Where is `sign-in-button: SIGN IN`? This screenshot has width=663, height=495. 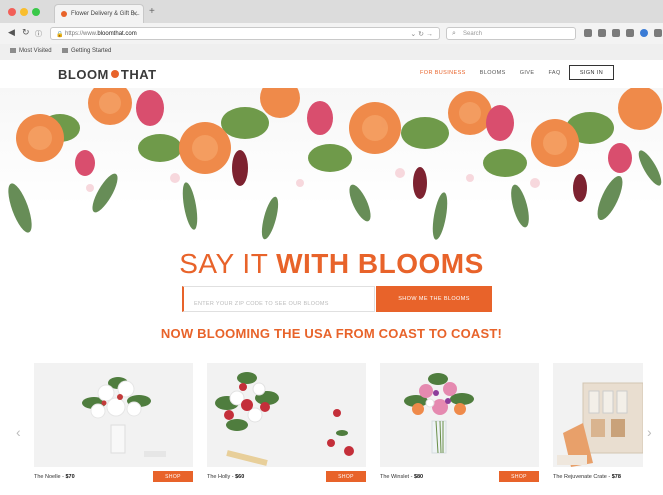
sign-in-button: SIGN IN is located at coordinates (591, 72).